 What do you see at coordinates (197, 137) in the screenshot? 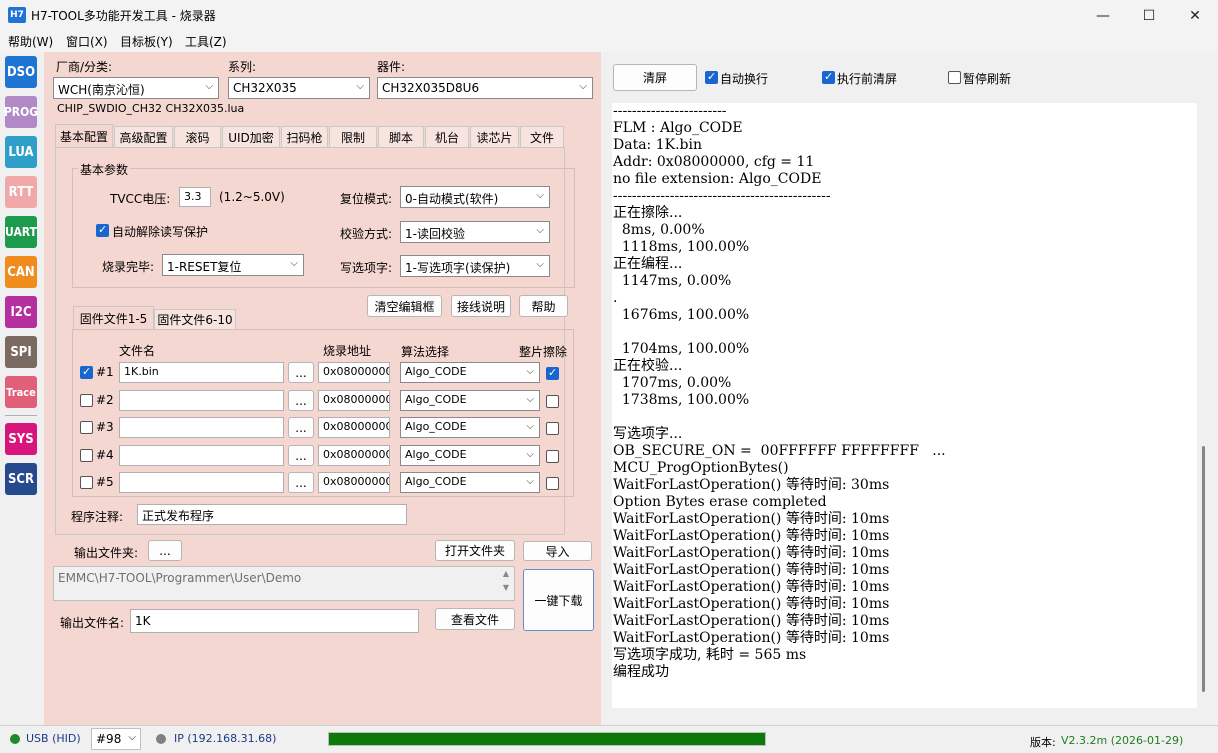
I see `tab-2: 滚码` at bounding box center [197, 137].